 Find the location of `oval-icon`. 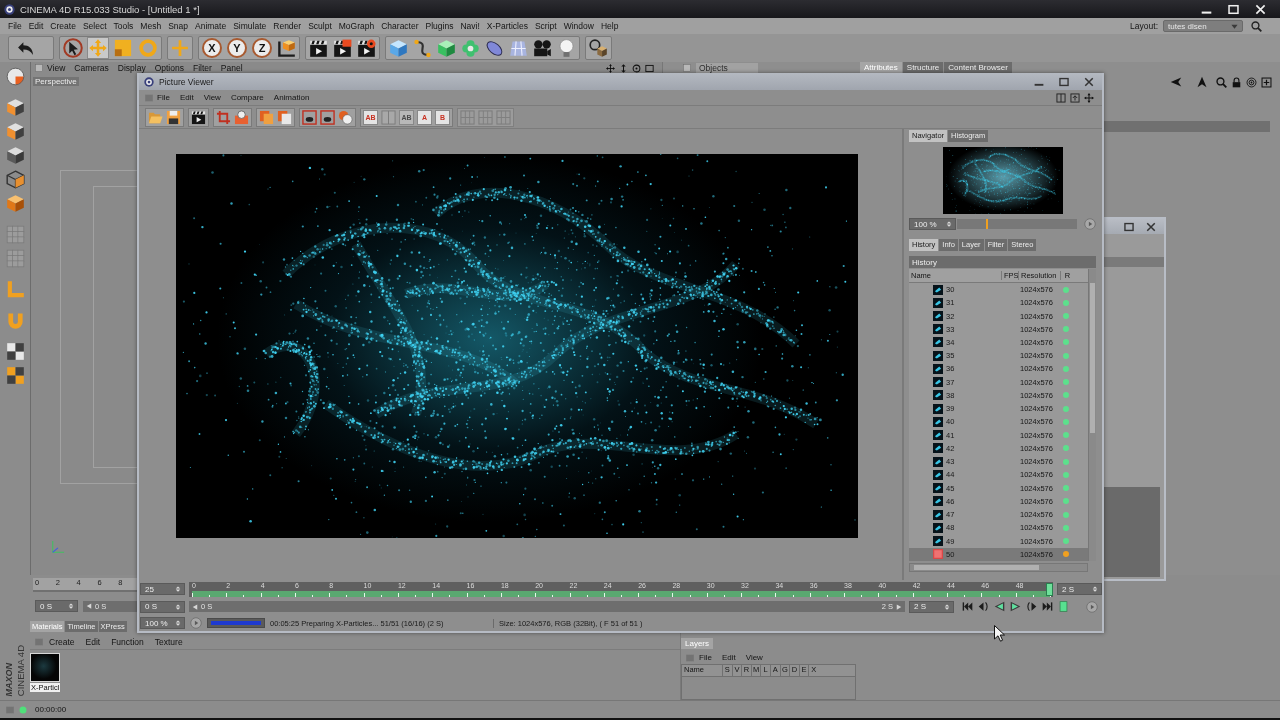

oval-icon is located at coordinates (494, 48).